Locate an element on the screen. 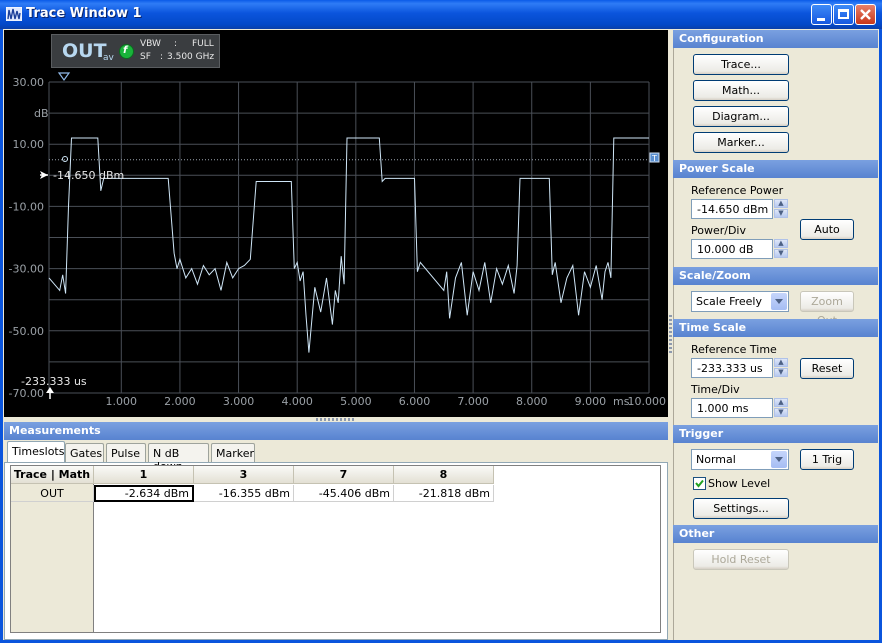 The height and width of the screenshot is (643, 882). trigger-position-marker-icon is located at coordinates (64, 77).